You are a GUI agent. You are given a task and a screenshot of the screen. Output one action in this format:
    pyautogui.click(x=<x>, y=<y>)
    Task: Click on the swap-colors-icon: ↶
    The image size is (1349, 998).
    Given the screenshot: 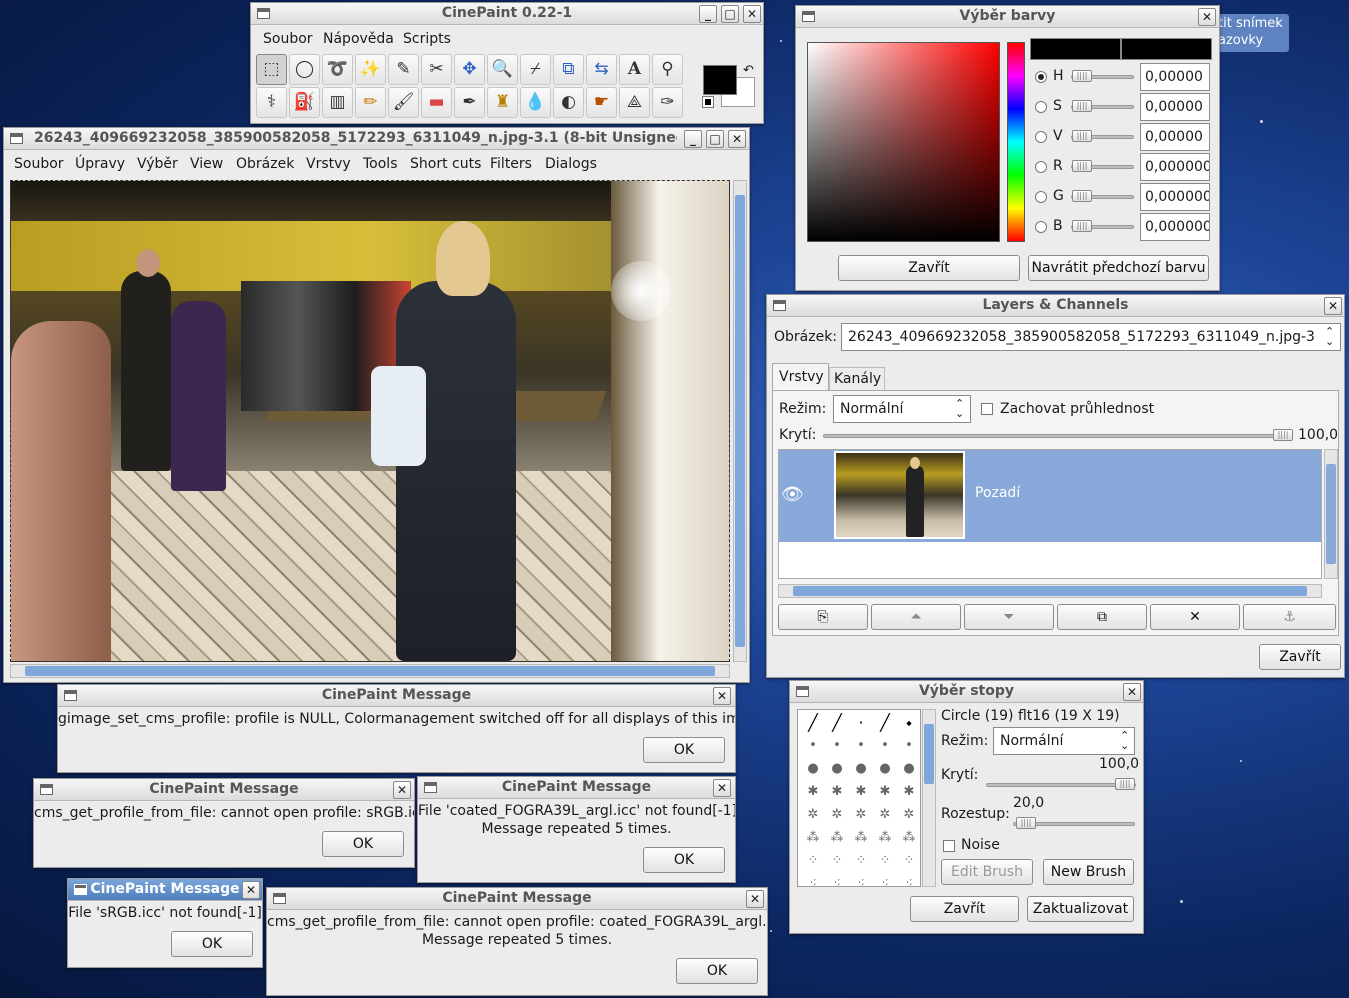 What is the action you would take?
    pyautogui.click(x=748, y=70)
    